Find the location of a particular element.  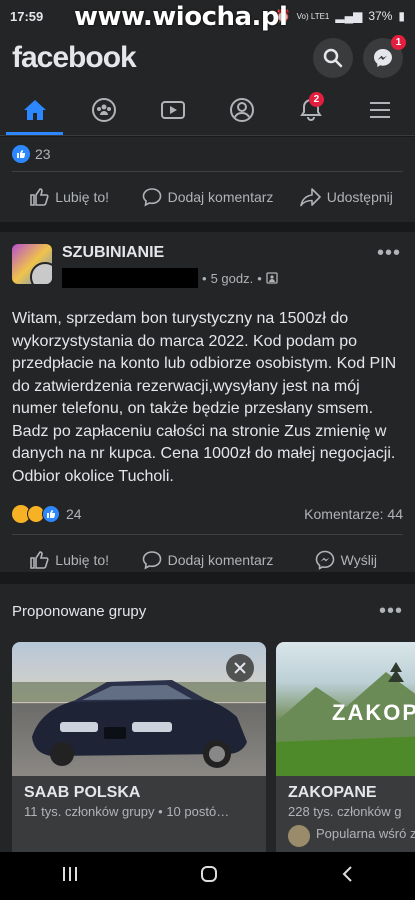

battery-icon: ▮ is located at coordinates (401, 16).